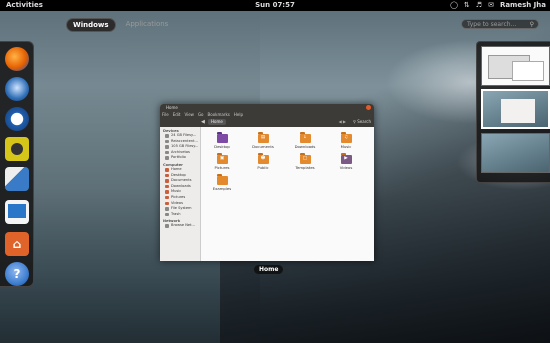 The image size is (550, 343). What do you see at coordinates (17, 212) in the screenshot?
I see `writer-icon` at bounding box center [17, 212].